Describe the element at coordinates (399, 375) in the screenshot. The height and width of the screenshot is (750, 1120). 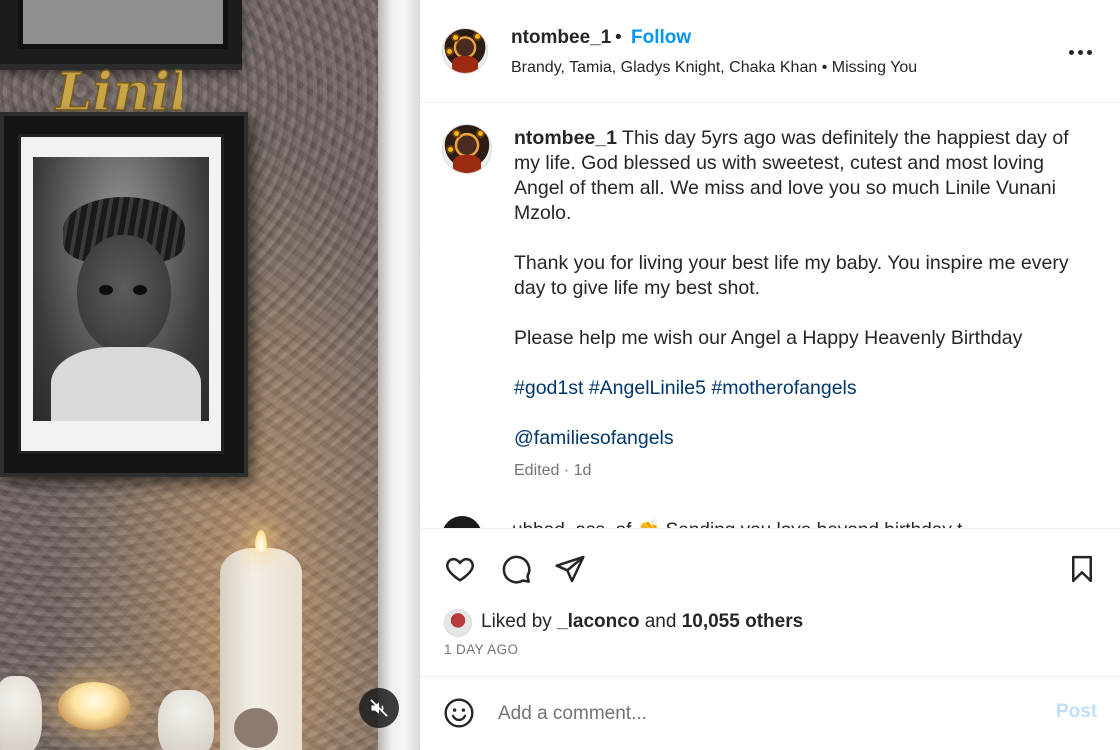
I see `door-frame` at that location.